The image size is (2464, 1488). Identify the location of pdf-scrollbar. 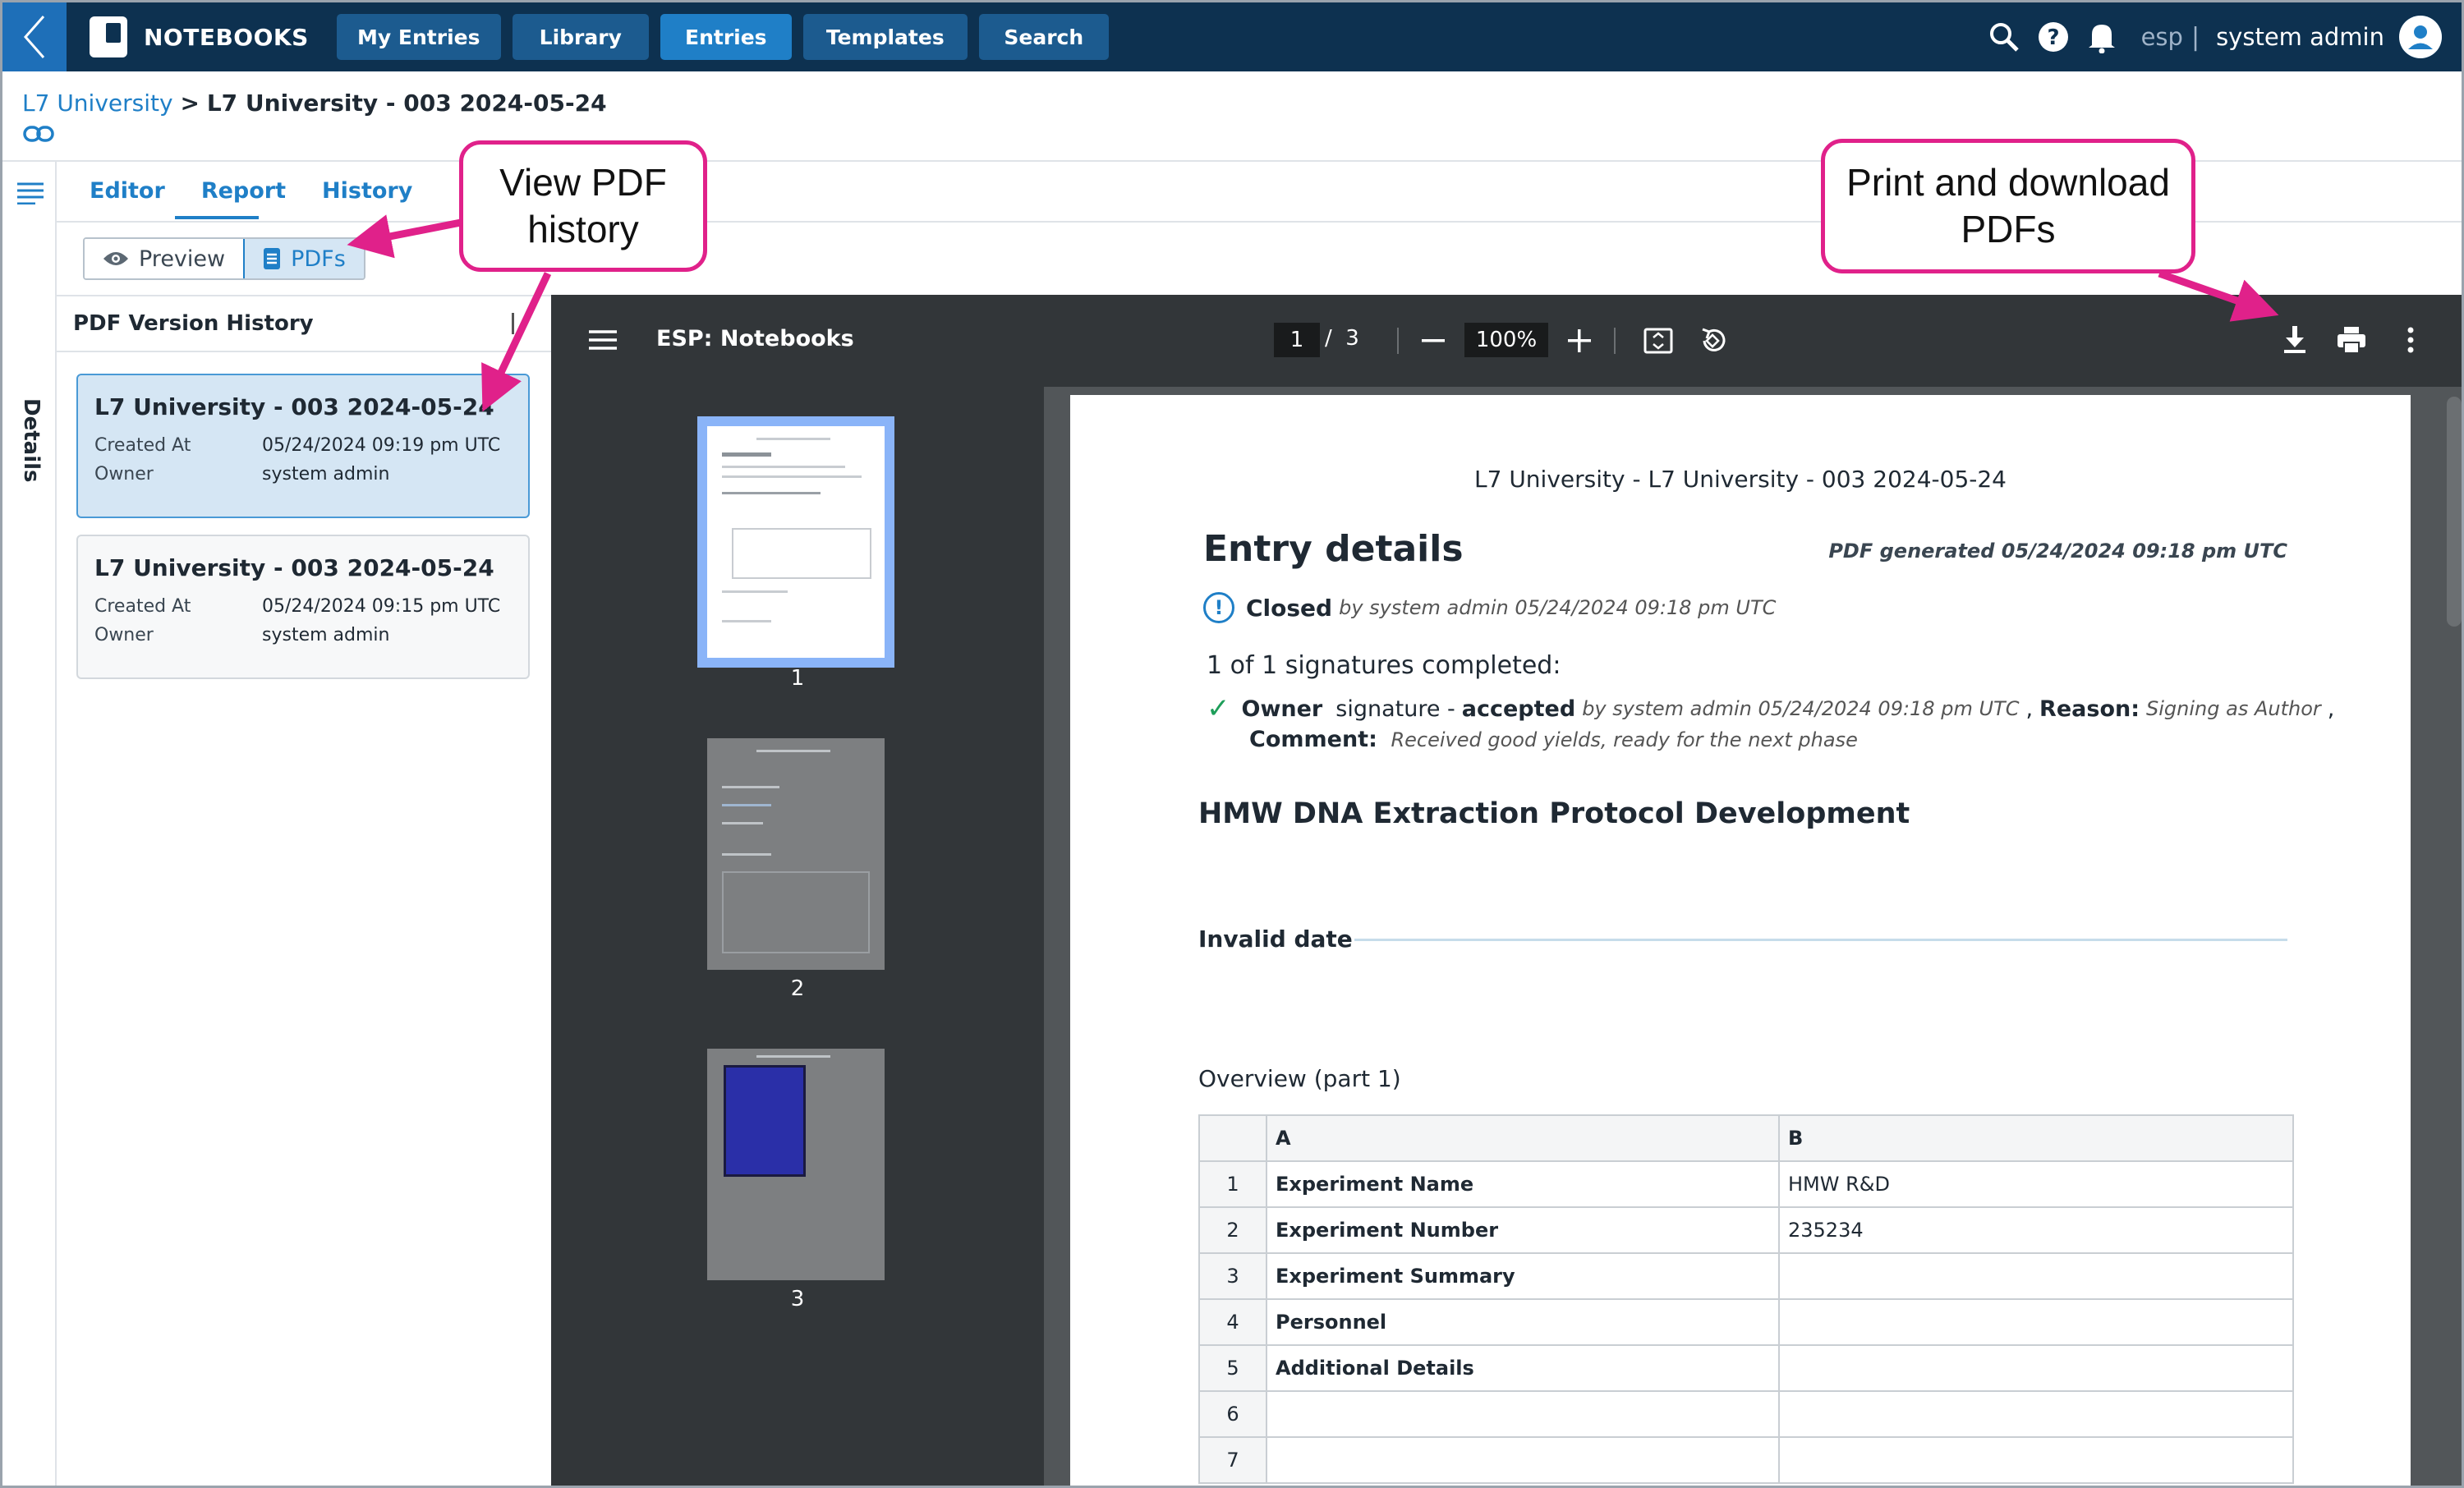
(2454, 512).